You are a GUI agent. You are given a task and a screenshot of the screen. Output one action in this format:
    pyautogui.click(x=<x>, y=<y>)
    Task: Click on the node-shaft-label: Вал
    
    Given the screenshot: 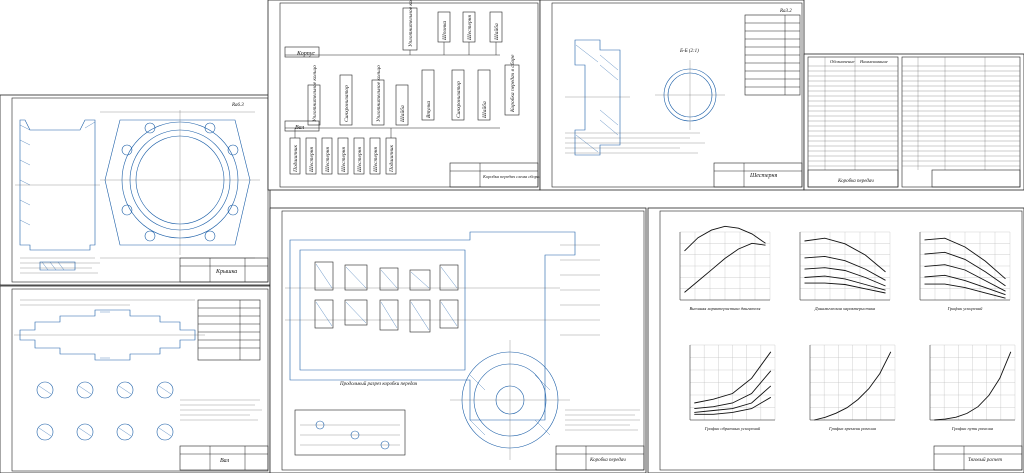 What is the action you would take?
    pyautogui.click(x=300, y=128)
    